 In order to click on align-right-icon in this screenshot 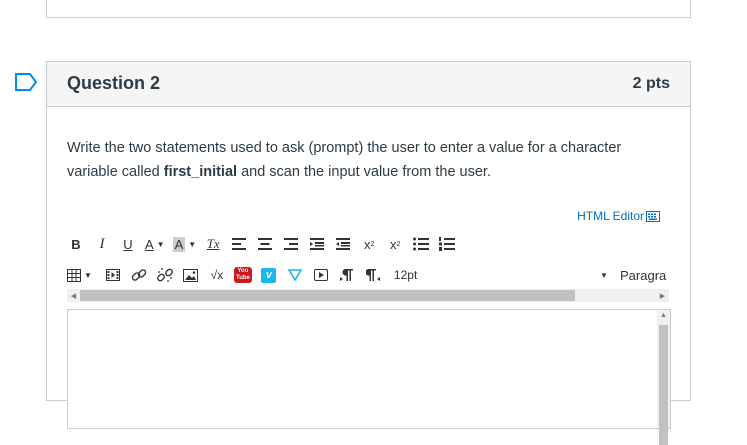, I will do `click(291, 244)`.